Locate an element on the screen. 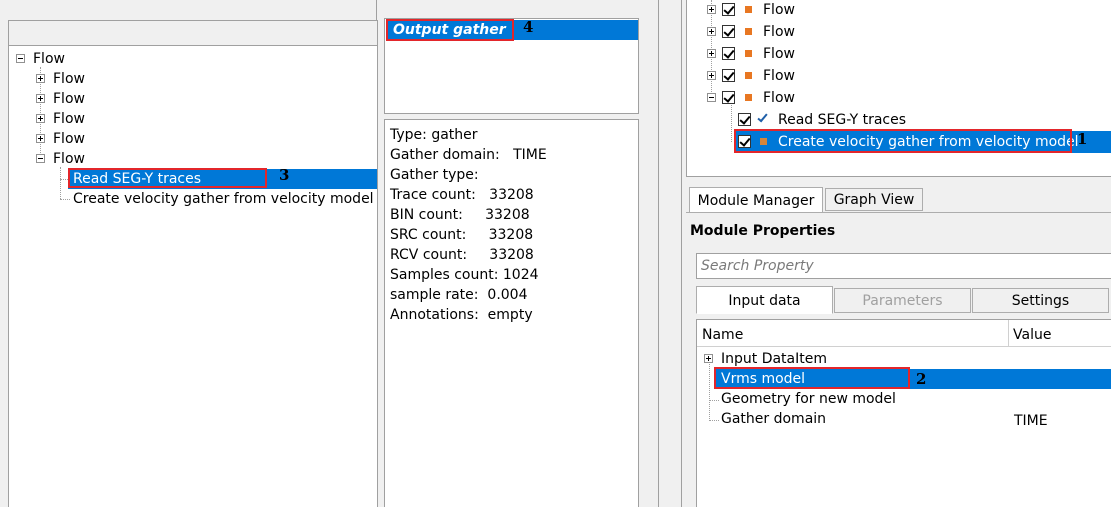 This screenshot has width=1111, height=507. module-properties-title: Module Properties is located at coordinates (763, 231).